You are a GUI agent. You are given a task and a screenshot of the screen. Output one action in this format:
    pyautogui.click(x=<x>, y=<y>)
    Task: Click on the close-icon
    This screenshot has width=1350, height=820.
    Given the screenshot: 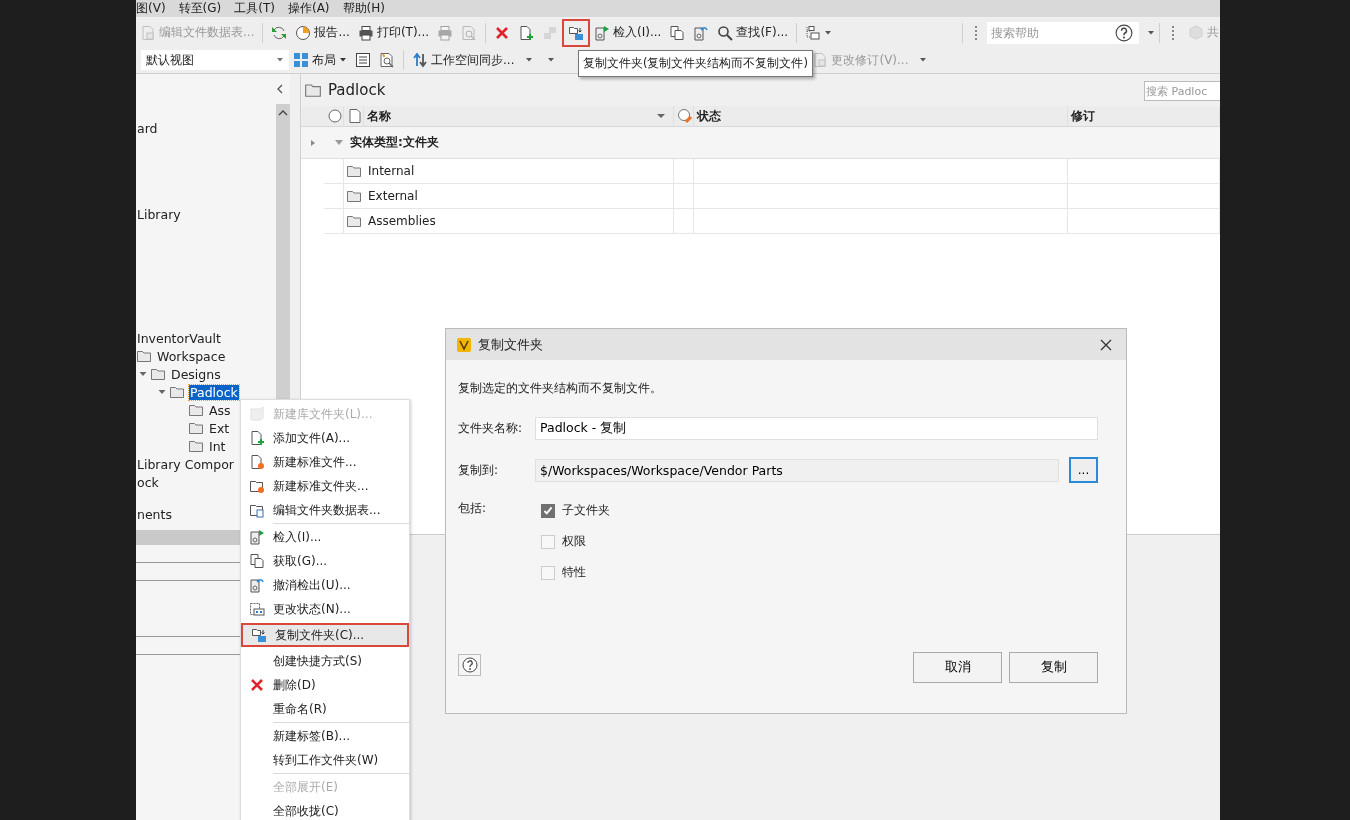 What is the action you would take?
    pyautogui.click(x=1106, y=344)
    